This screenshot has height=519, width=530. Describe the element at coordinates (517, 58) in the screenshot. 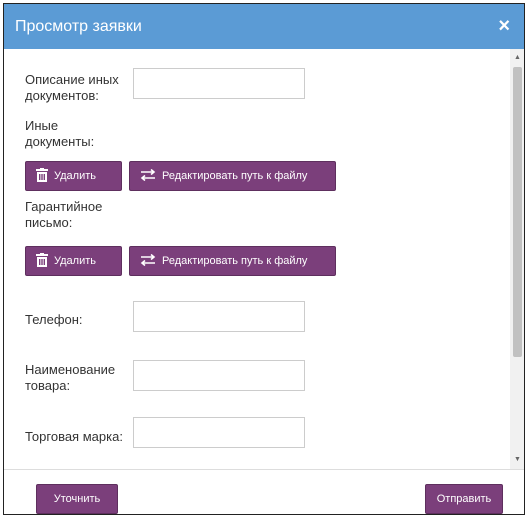

I see `scroll-up-icon: ▲` at that location.